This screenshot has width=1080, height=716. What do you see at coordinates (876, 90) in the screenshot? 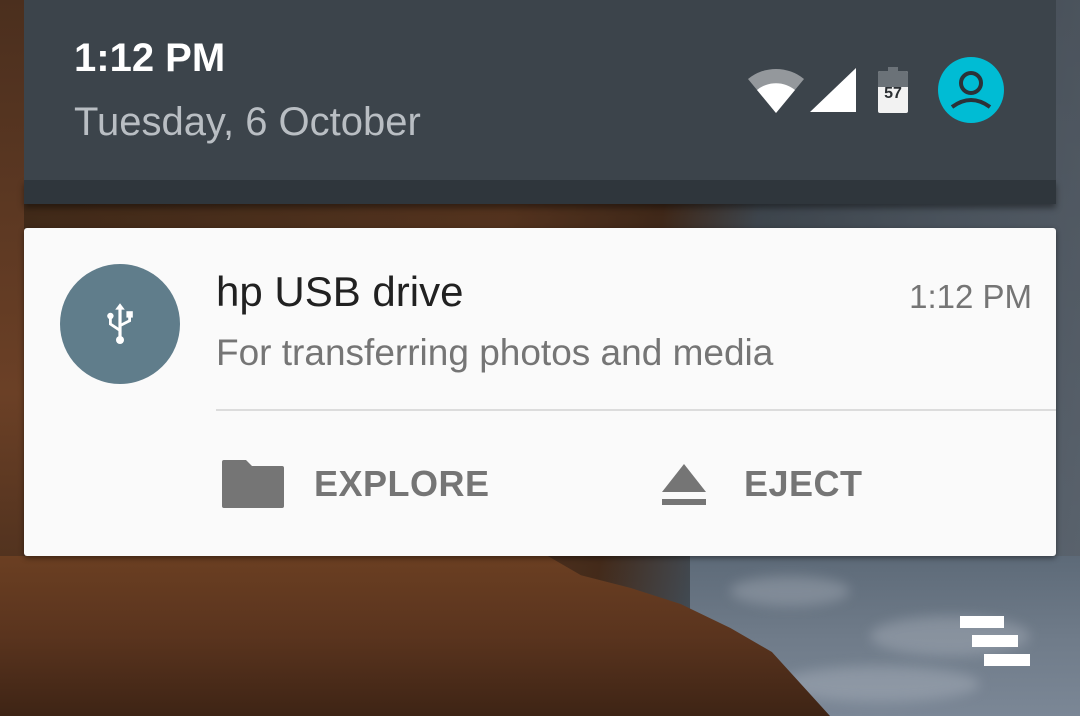
I see `status-icons: 57` at bounding box center [876, 90].